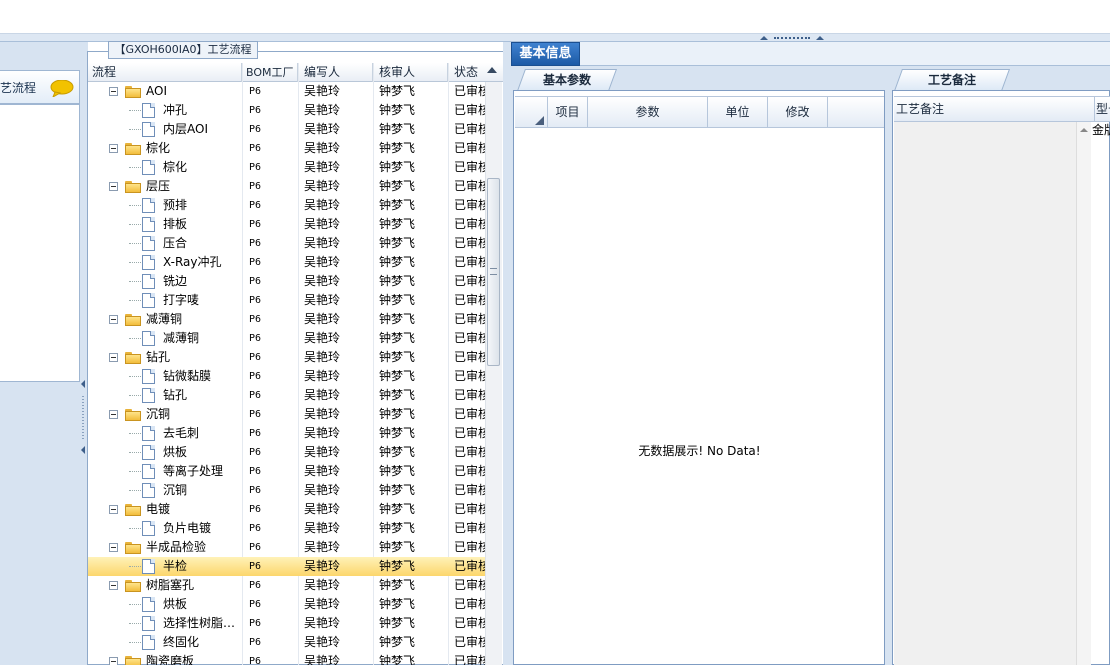 The height and width of the screenshot is (665, 1110). I want to click on tree-node-label: 钻微黏膜, so click(187, 376).